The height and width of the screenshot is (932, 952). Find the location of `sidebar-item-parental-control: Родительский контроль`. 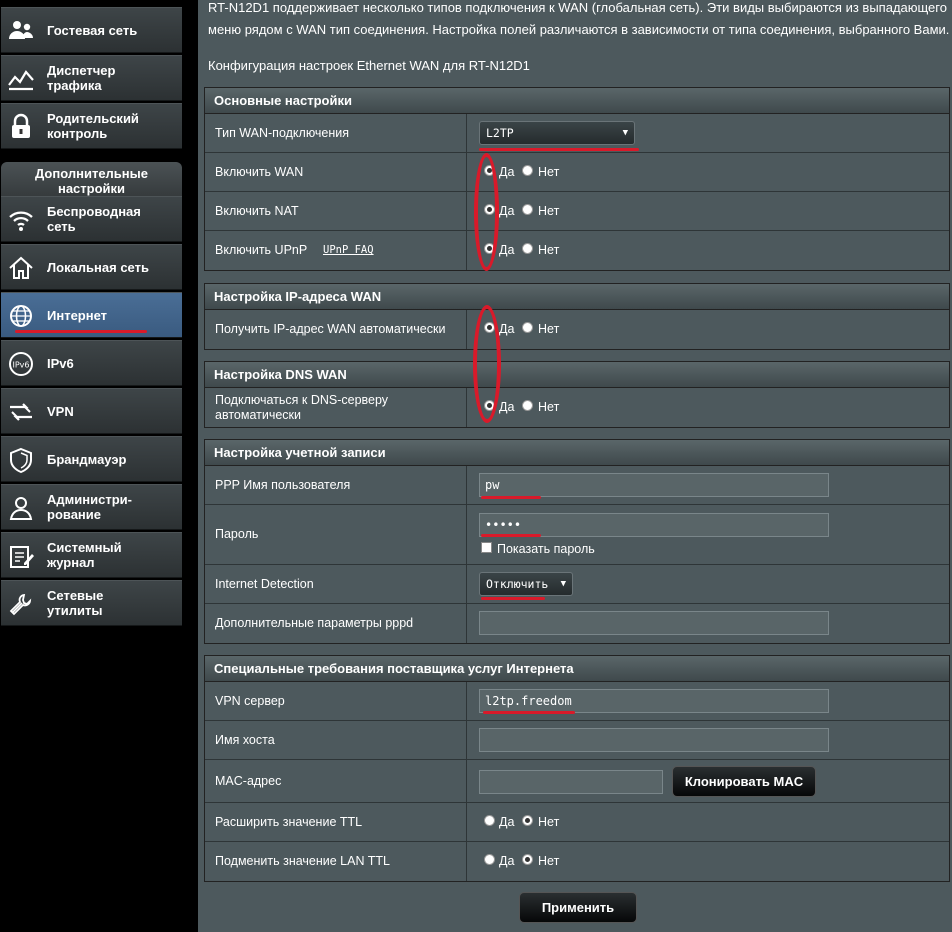

sidebar-item-parental-control: Родительский контроль is located at coordinates (91, 126).